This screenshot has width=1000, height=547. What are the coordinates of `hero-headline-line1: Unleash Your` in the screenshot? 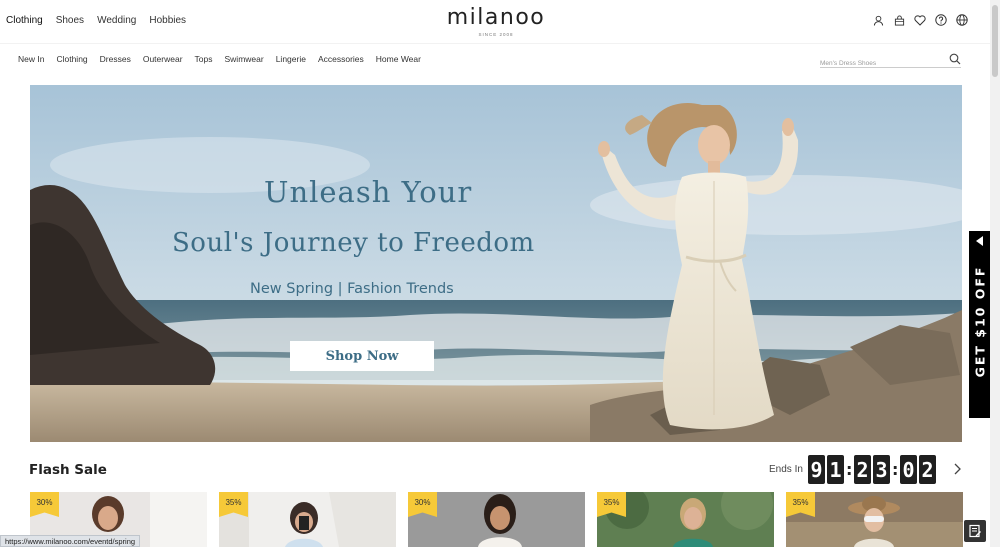 It's located at (368, 192).